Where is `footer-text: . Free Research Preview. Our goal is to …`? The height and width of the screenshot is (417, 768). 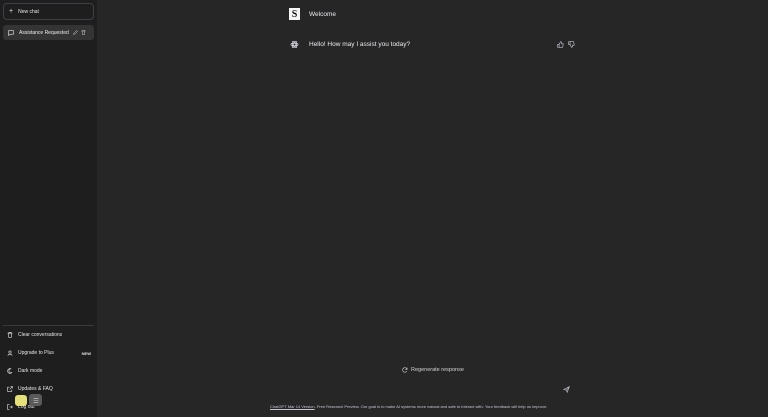 footer-text: . Free Research Preview. Our goal is to … is located at coordinates (431, 406).